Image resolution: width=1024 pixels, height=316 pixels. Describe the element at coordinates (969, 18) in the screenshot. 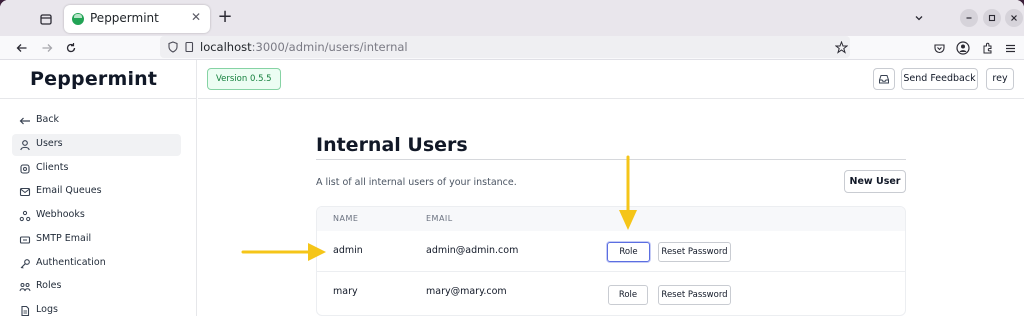

I see `minimize-icon` at that location.